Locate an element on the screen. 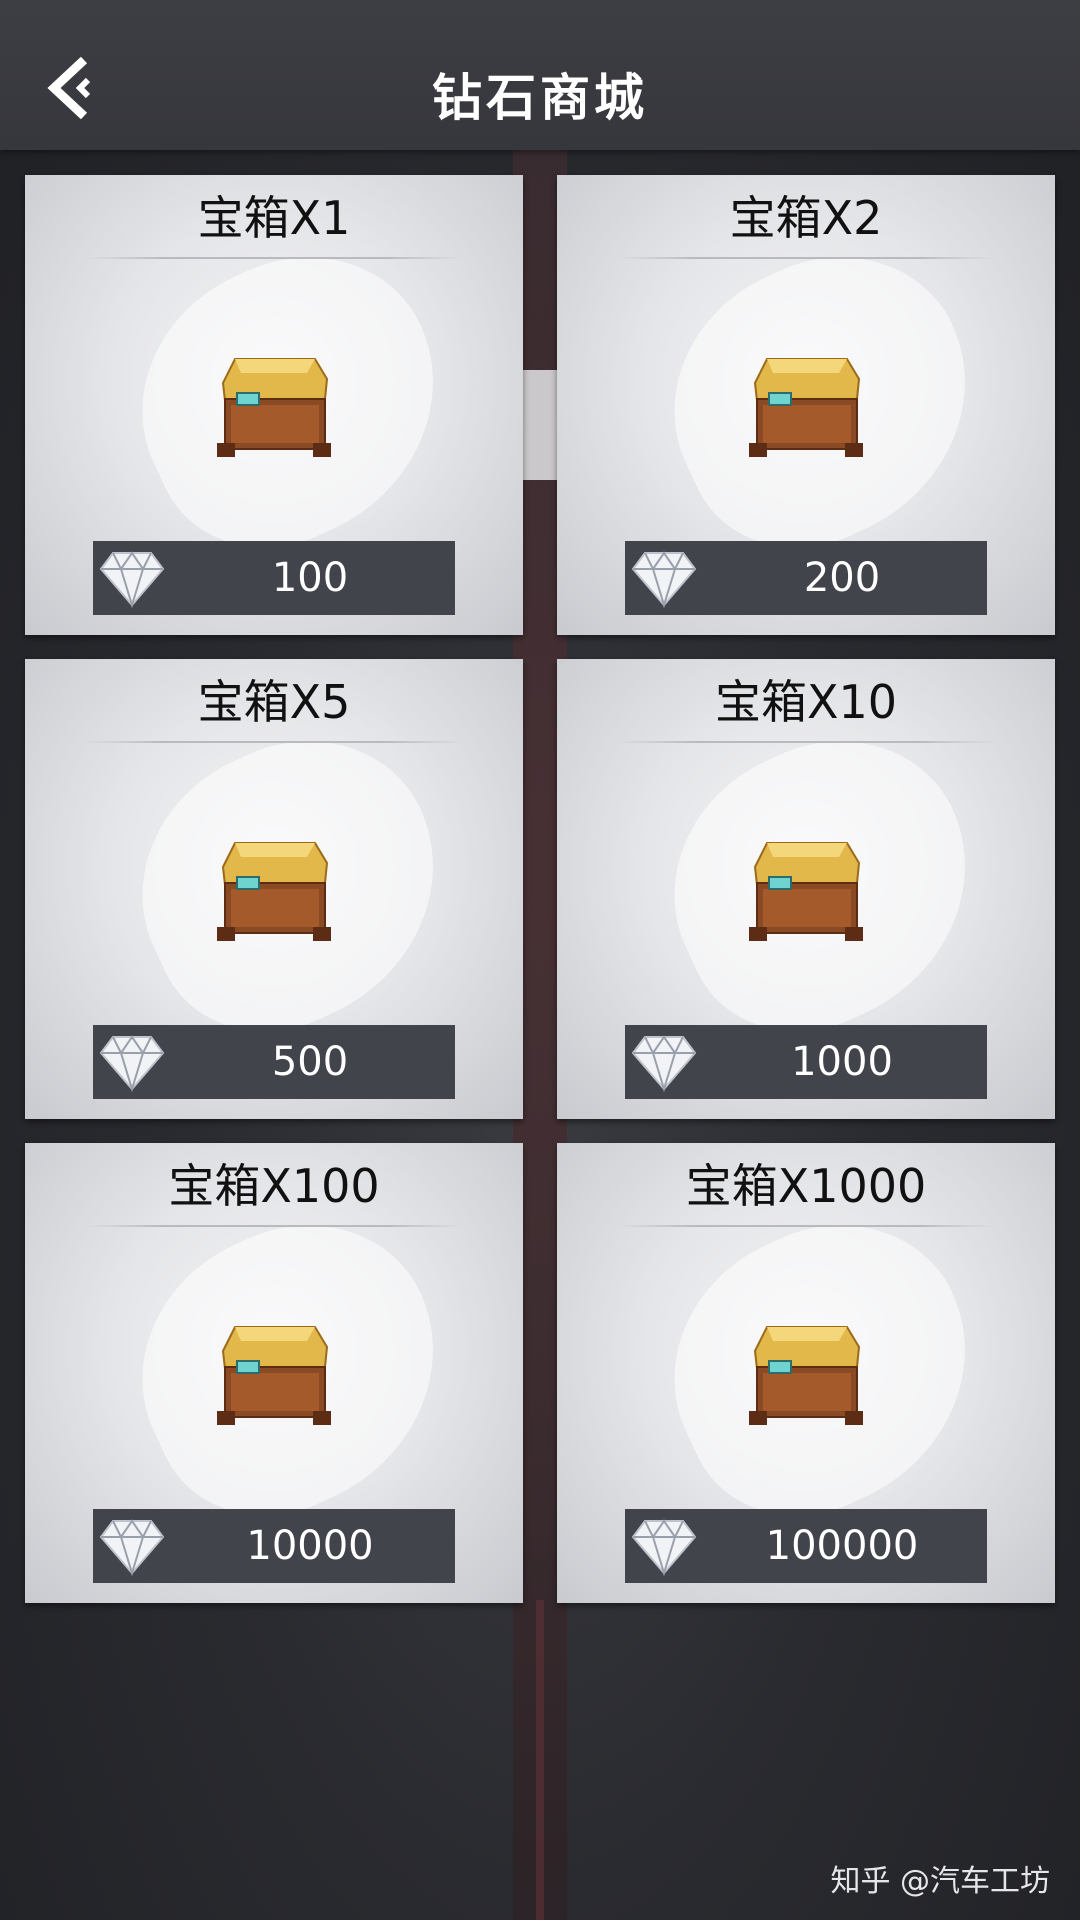 The image size is (1080, 1920). background-accent is located at coordinates (540, 1760).